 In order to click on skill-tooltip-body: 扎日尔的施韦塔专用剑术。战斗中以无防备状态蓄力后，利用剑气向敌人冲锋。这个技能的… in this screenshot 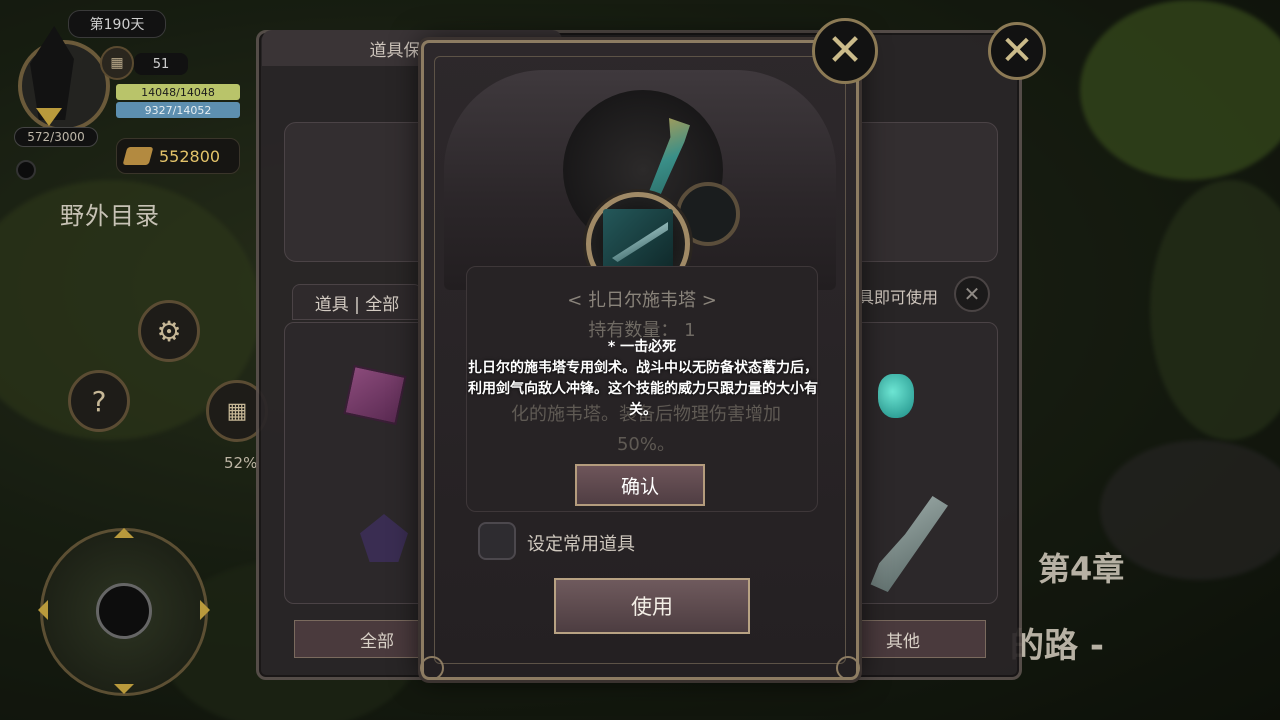, I will do `click(643, 389)`.